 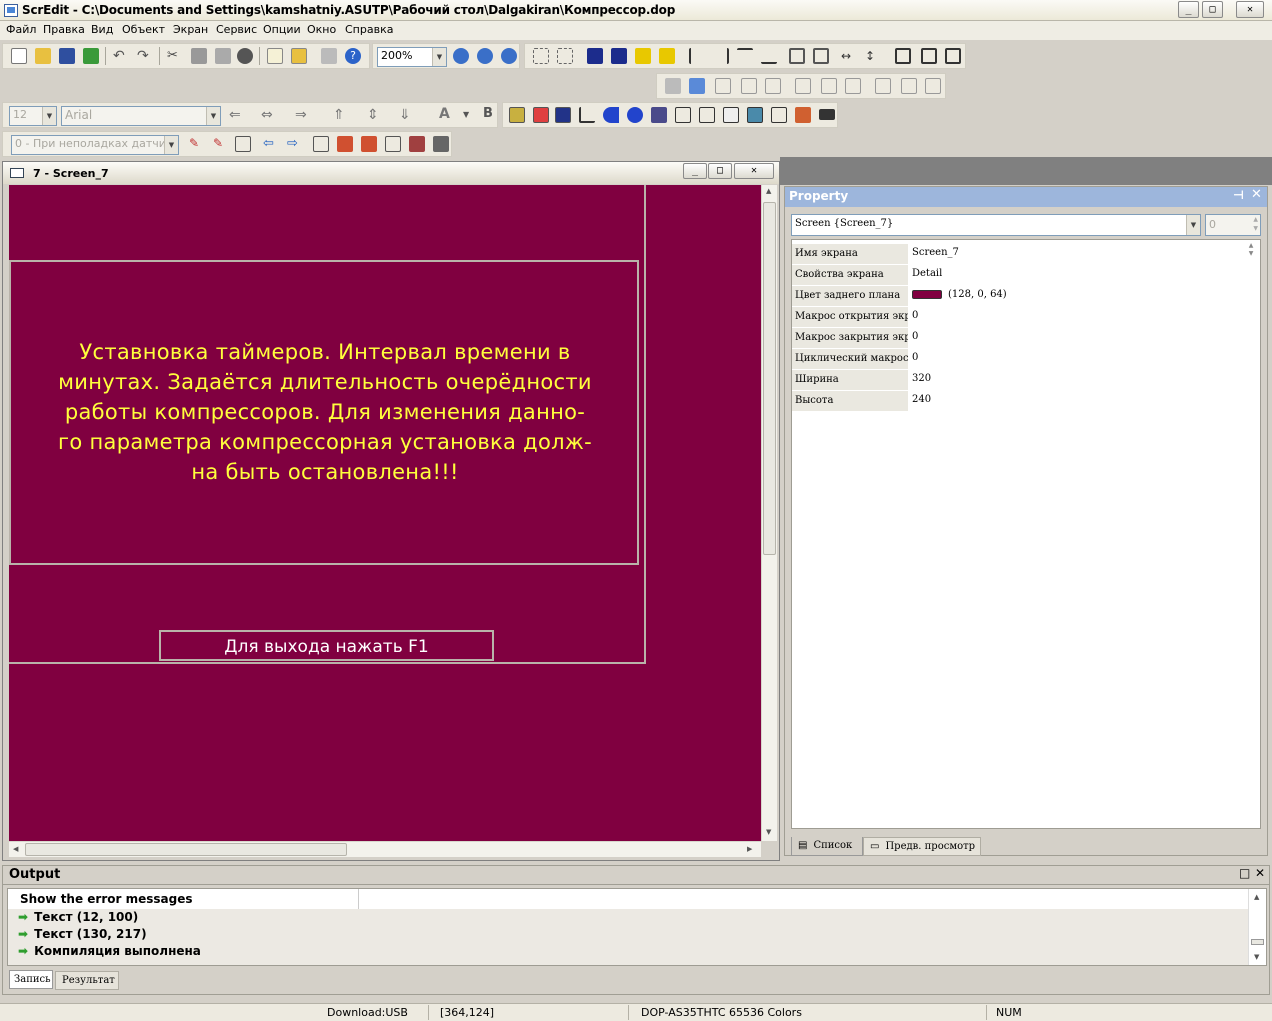 I want to click on property-row: Цвет заднего плана (128, 0, 64), so click(x=1027, y=296).